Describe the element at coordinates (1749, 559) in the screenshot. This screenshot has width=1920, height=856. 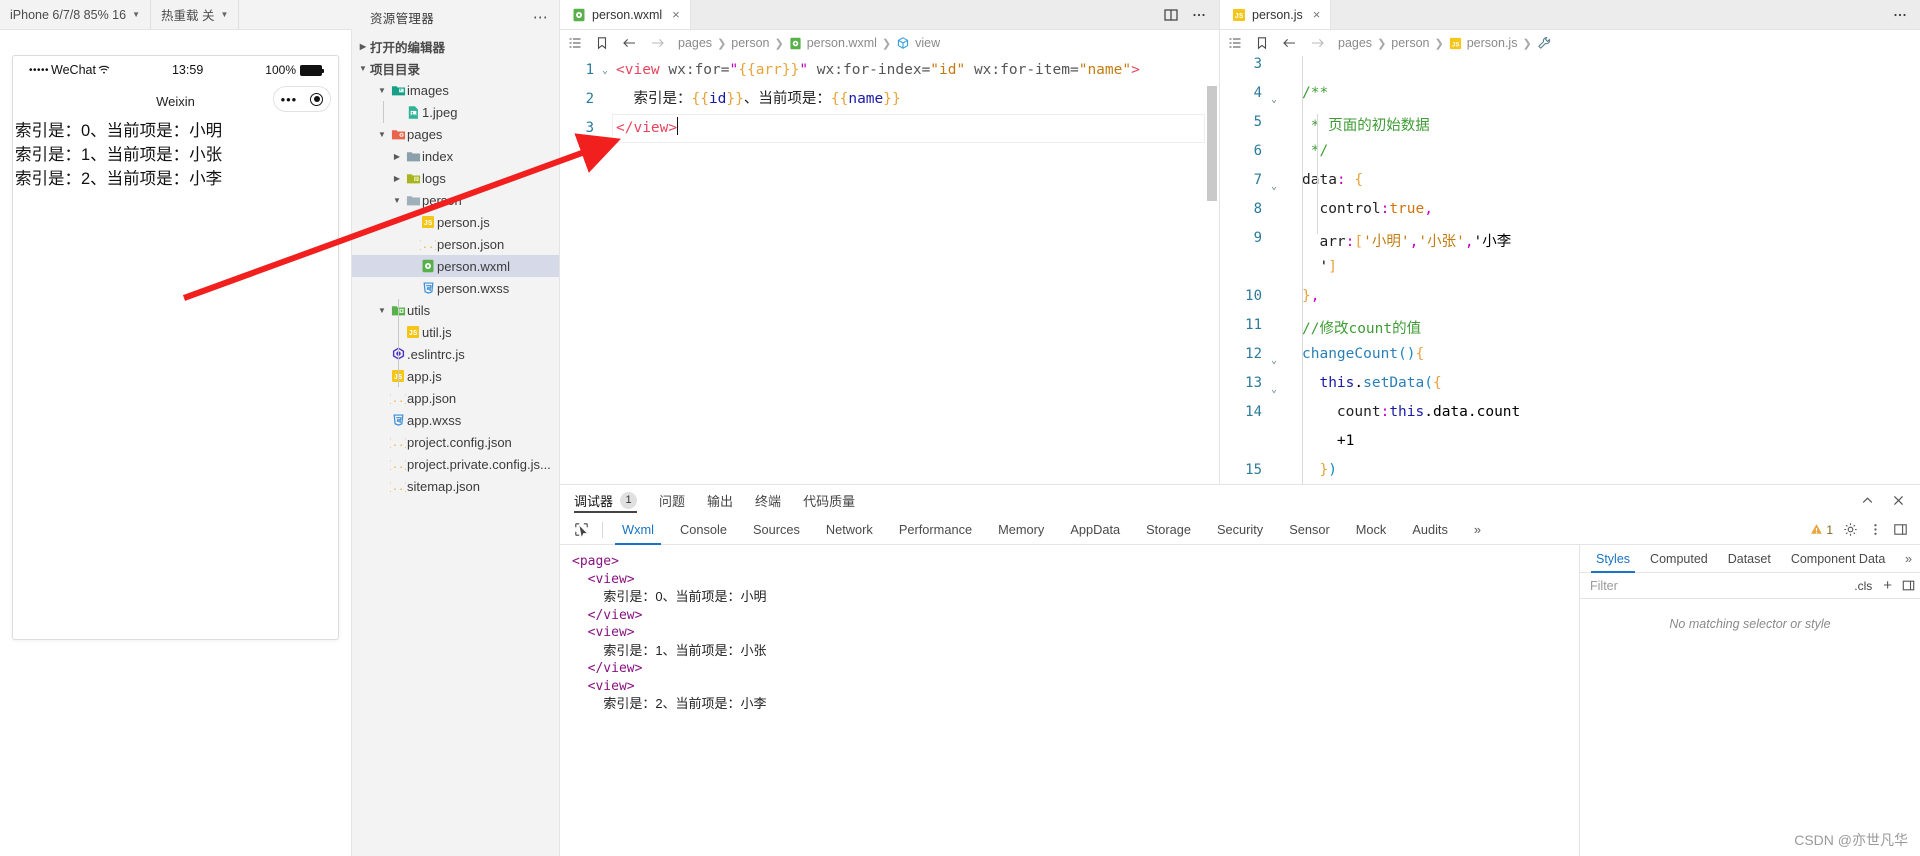
I see `tab-dataset: Dataset` at that location.